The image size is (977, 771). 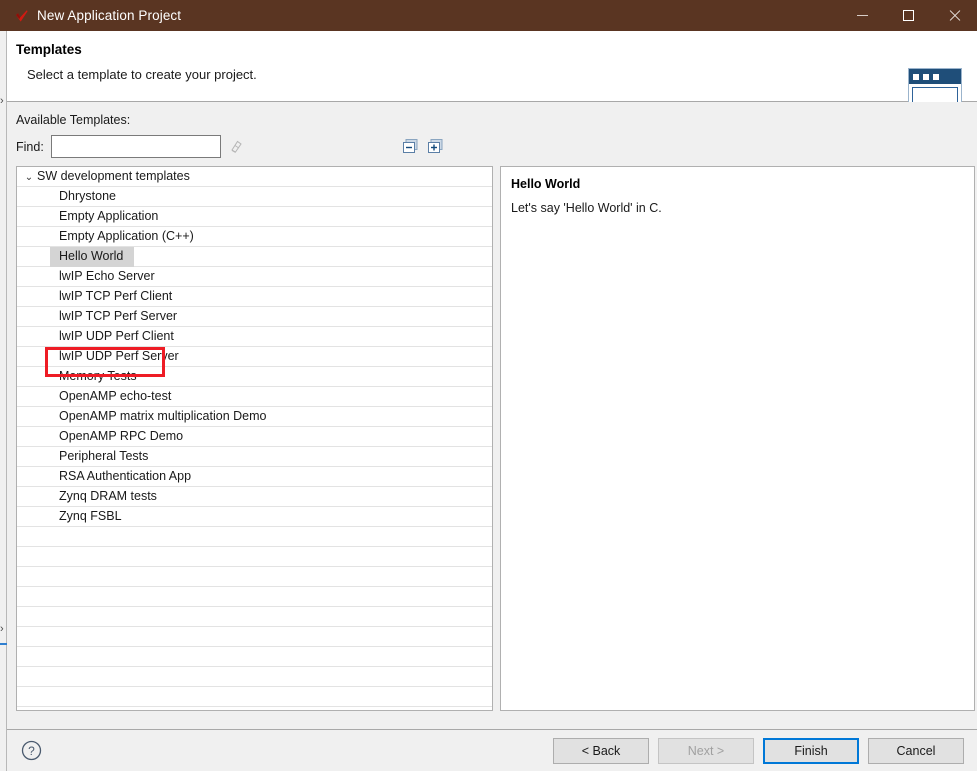 I want to click on minimize-icon, so click(x=862, y=15).